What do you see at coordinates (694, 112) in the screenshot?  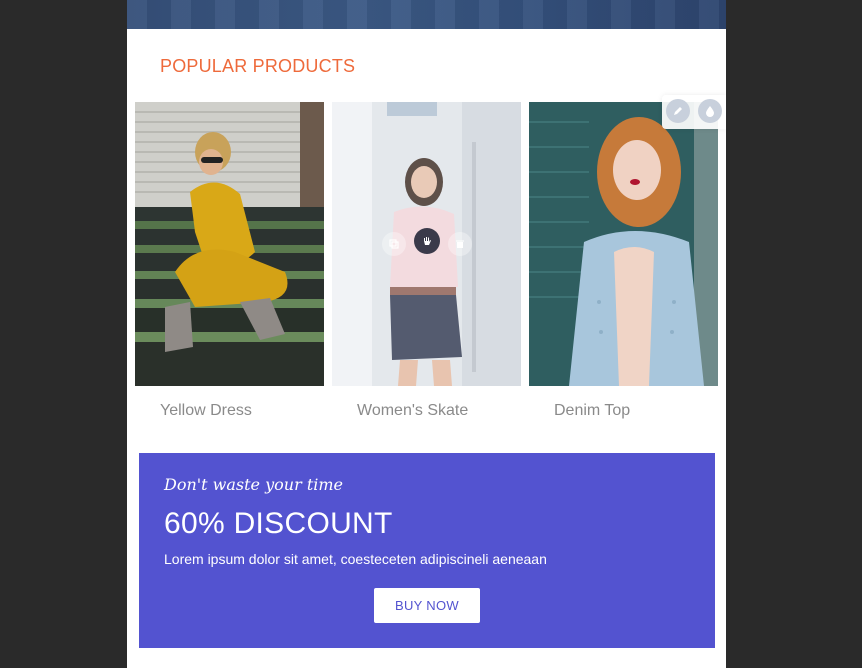 I see `block-toolbar` at bounding box center [694, 112].